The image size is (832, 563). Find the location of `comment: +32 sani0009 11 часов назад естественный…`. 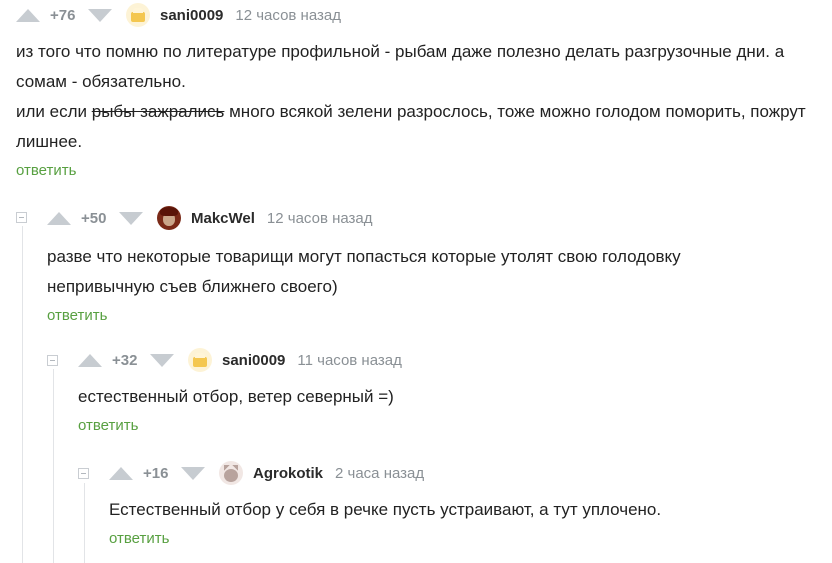

comment: +32 sani0009 11 часов назад естественный… is located at coordinates (448, 391).